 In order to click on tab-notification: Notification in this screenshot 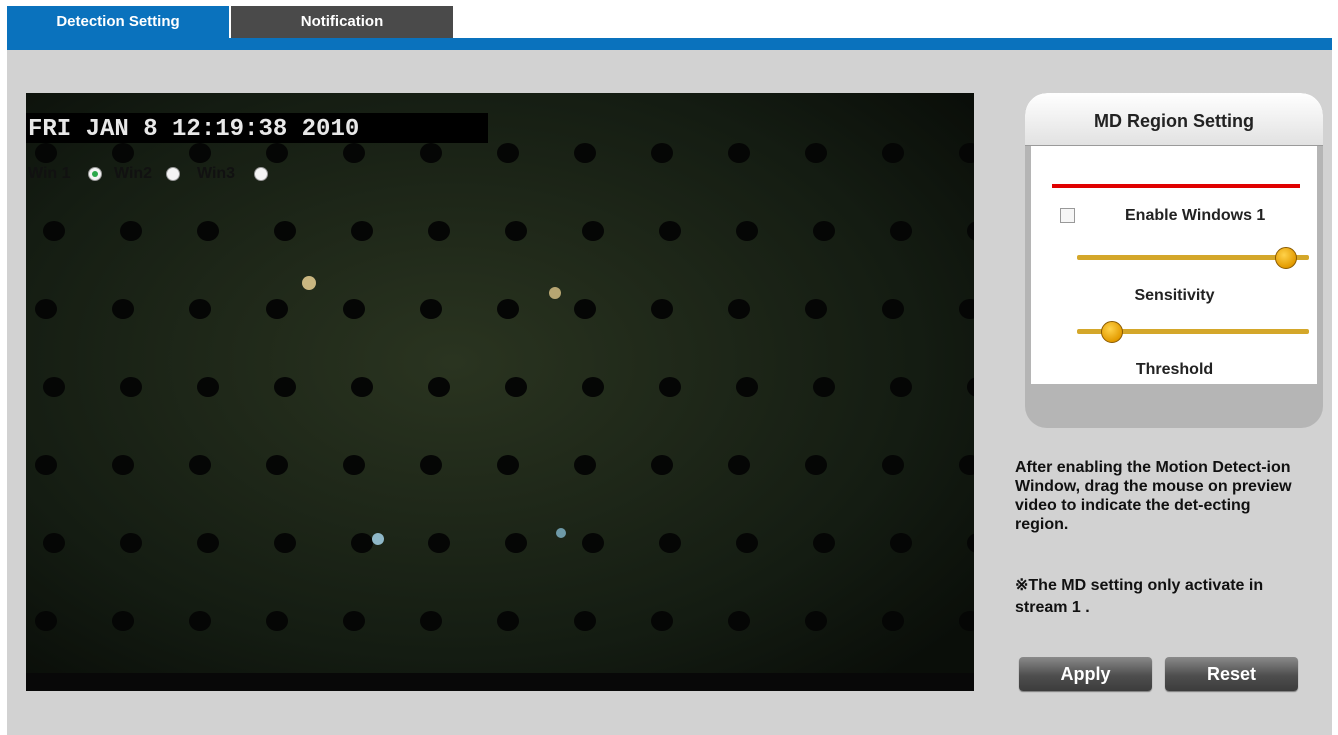, I will do `click(342, 22)`.